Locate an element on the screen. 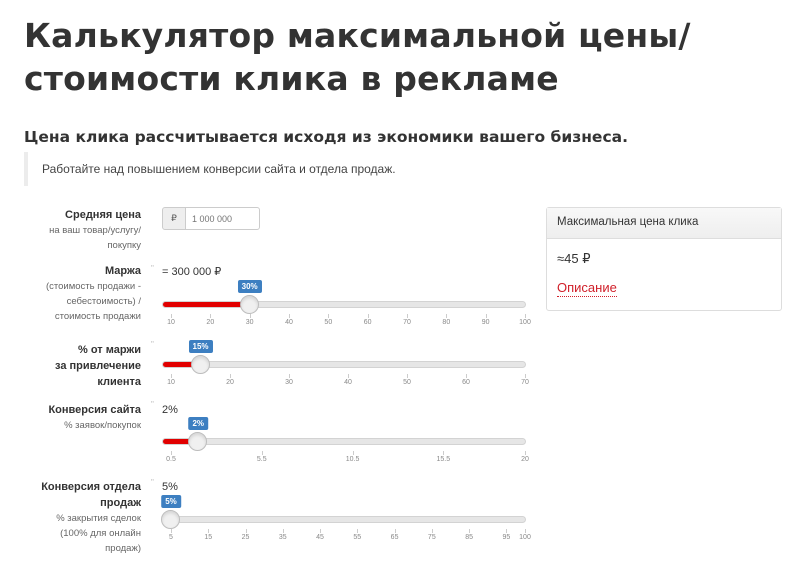  slider-value-badge: 2% is located at coordinates (198, 423).